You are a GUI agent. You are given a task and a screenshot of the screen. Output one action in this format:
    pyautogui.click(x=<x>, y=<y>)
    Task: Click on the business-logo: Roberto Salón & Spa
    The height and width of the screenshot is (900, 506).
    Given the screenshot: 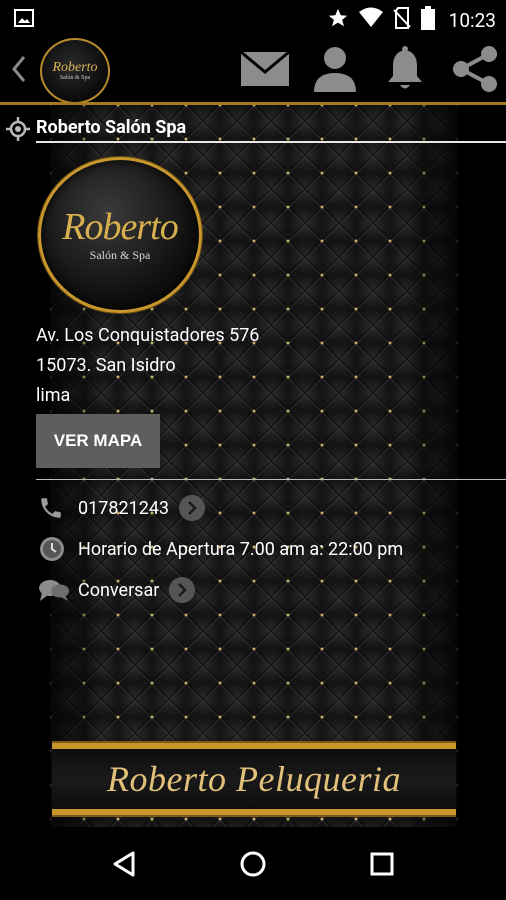 What is the action you would take?
    pyautogui.click(x=120, y=235)
    